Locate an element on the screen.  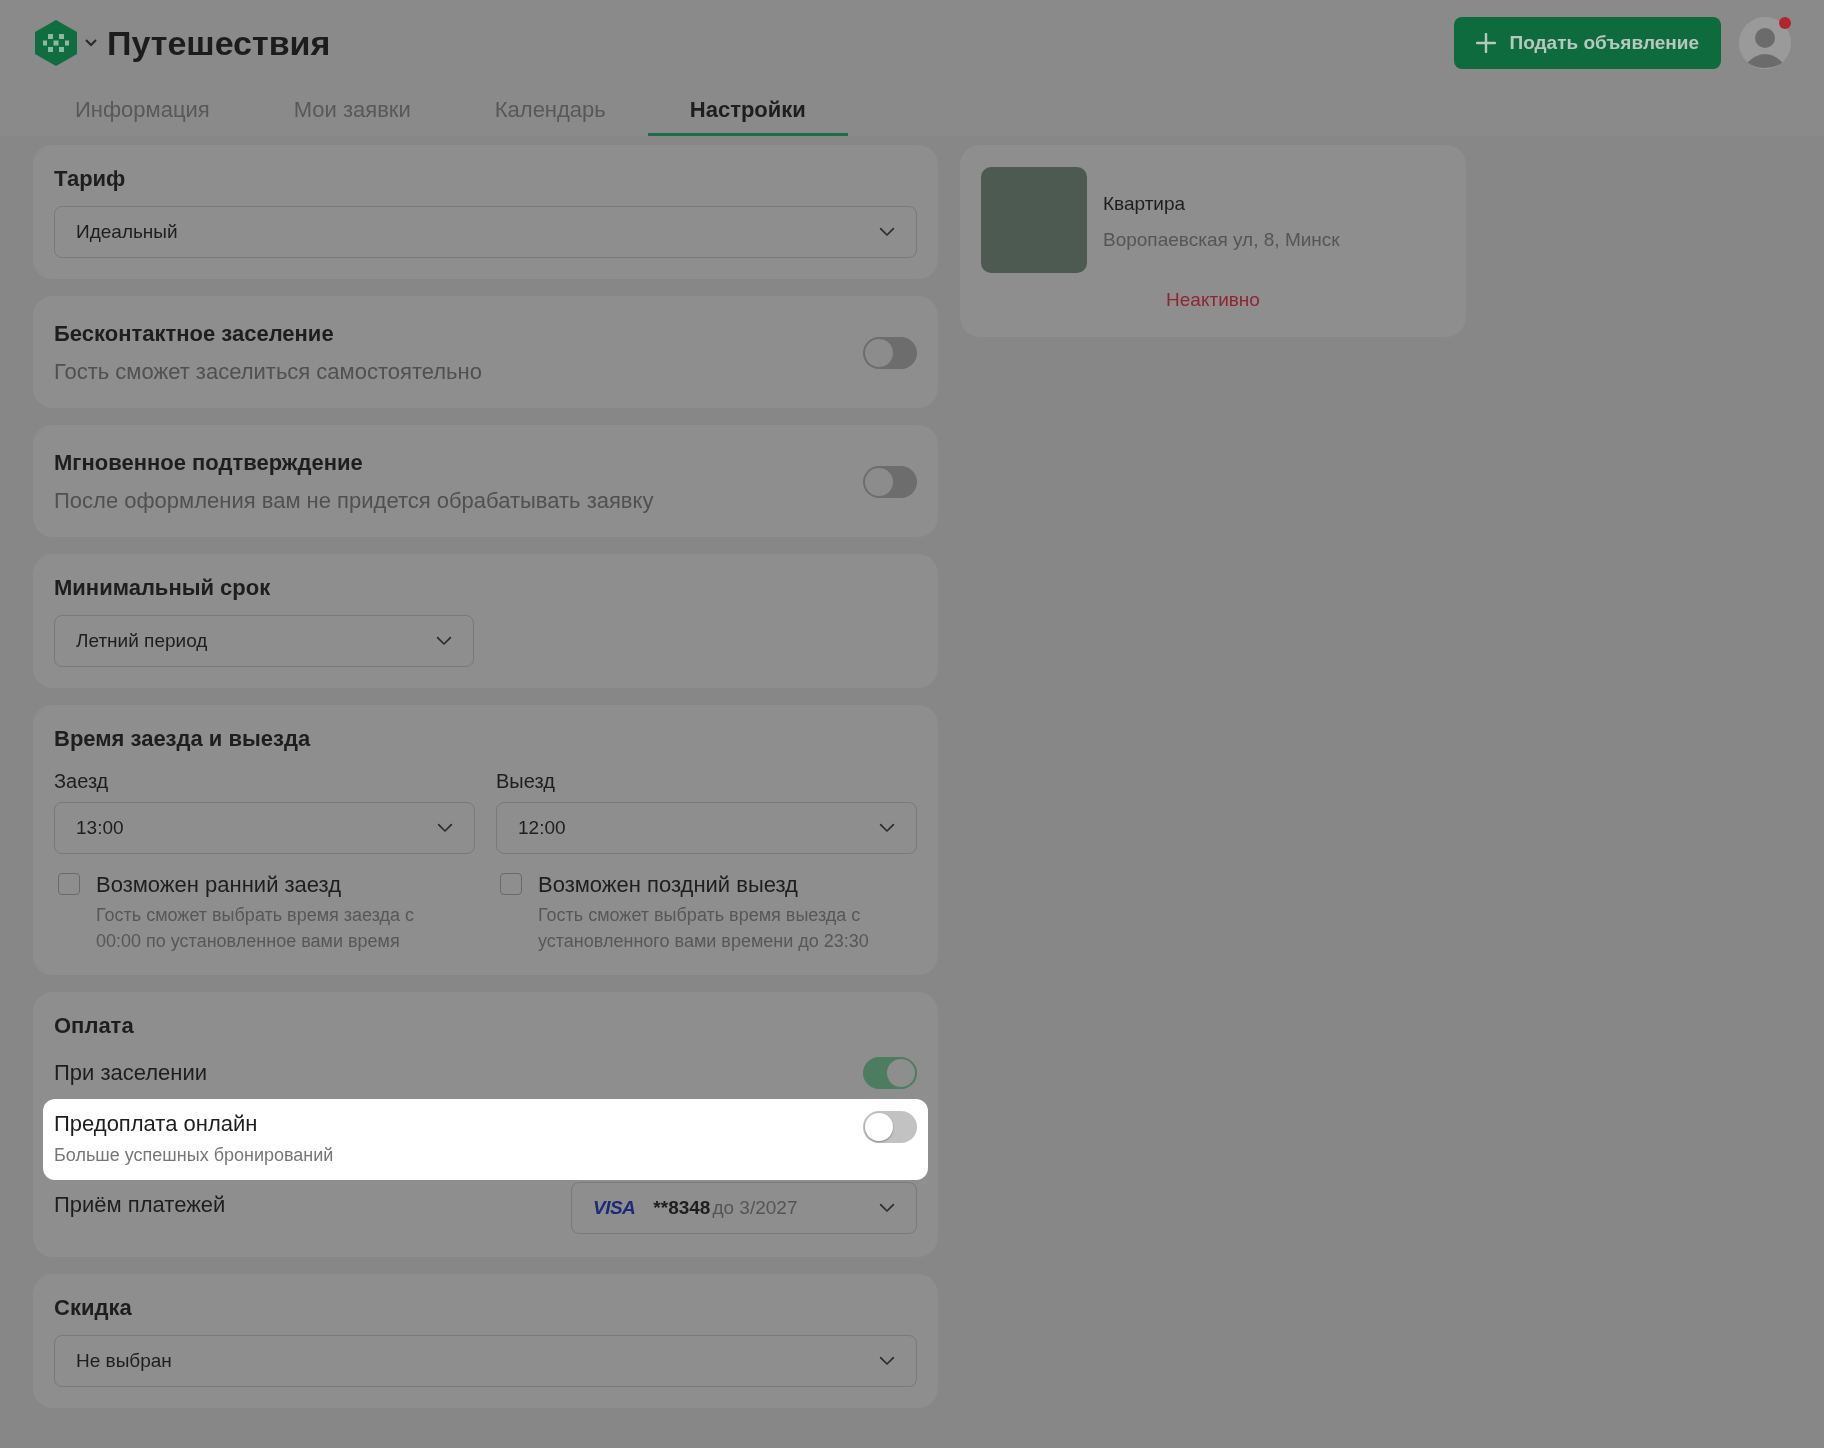
dropdown: Идеальный is located at coordinates (485, 232).